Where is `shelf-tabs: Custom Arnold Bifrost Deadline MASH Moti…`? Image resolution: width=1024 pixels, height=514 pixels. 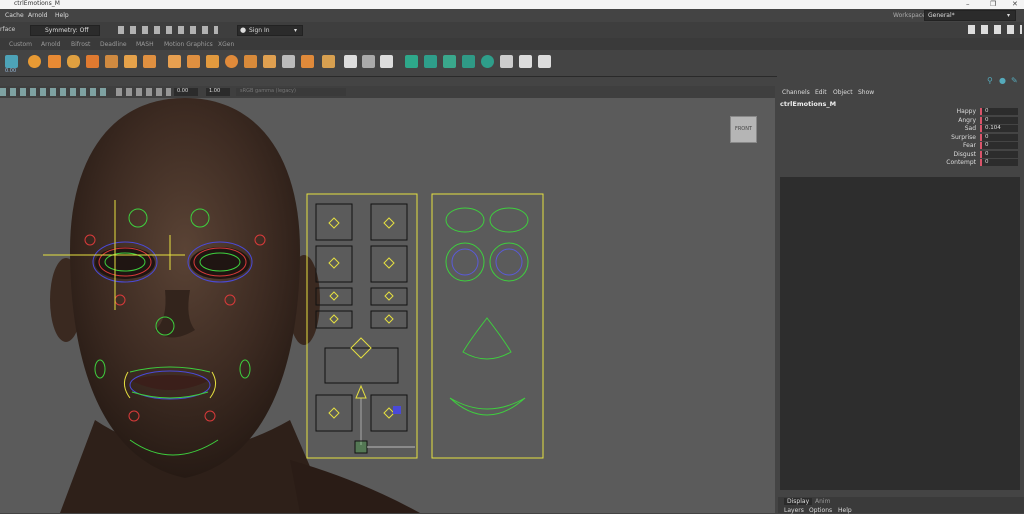 shelf-tabs: Custom Arnold Bifrost Deadline MASH Moti… is located at coordinates (512, 44).